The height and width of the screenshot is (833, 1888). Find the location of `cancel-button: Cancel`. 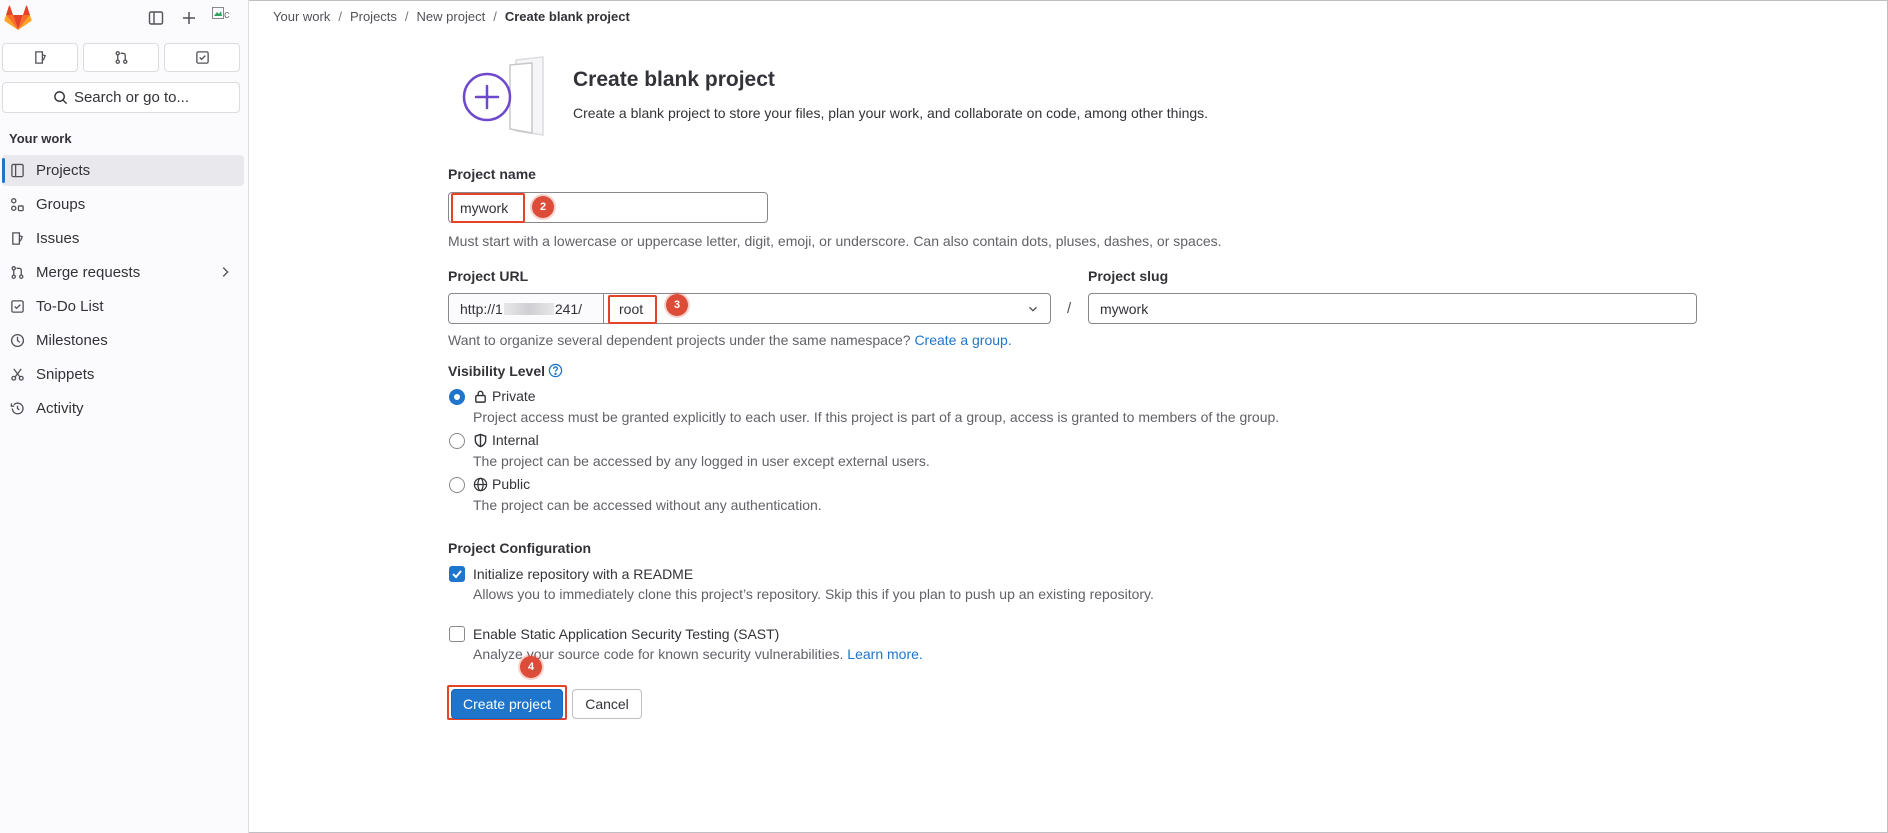

cancel-button: Cancel is located at coordinates (607, 704).